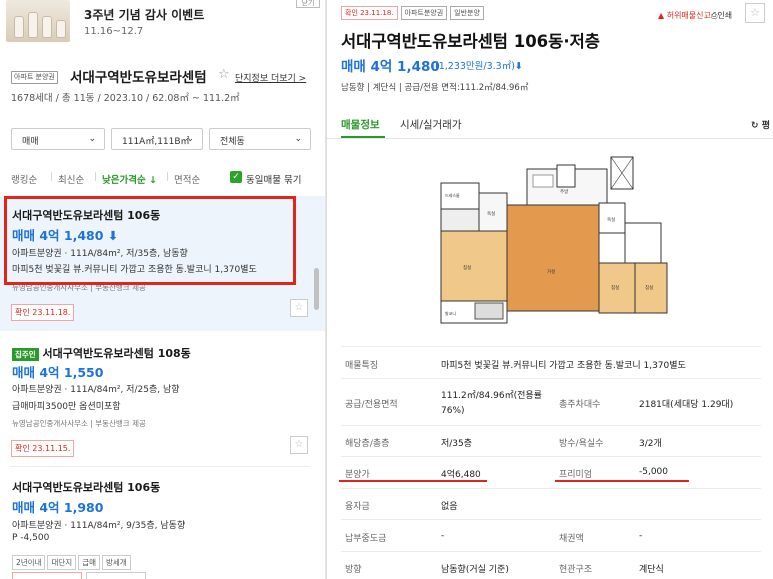  Describe the element at coordinates (31, 538) in the screenshot. I see `listing-note: P -4,500` at that location.